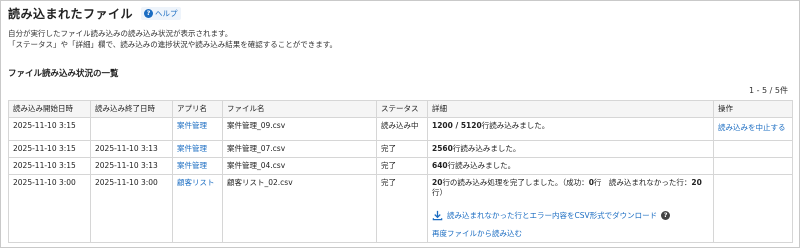  Describe the element at coordinates (166, 13) in the screenshot. I see `help-label: ヘルプ` at that location.